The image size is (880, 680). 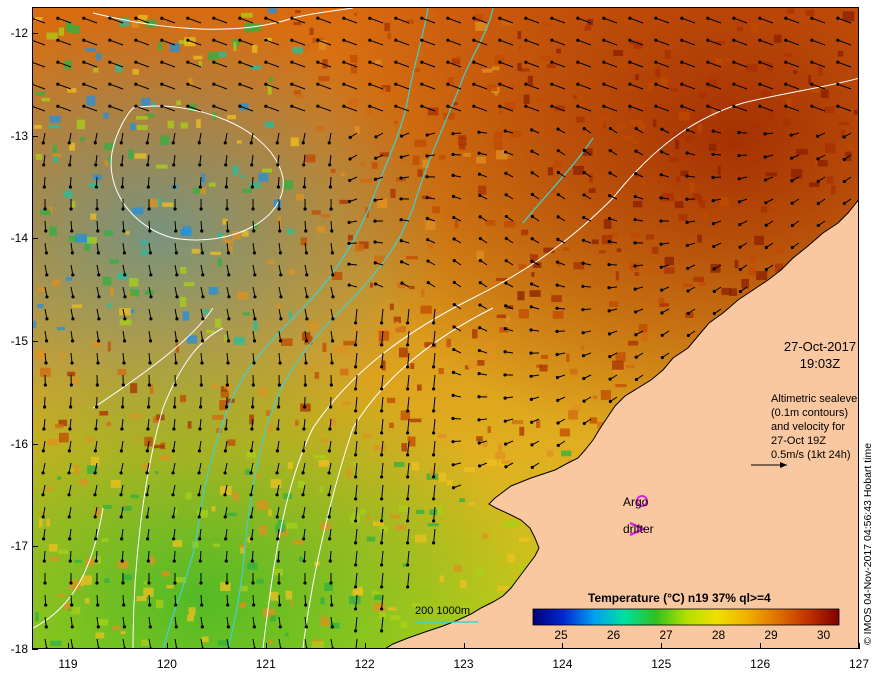 What do you see at coordinates (19, 546) in the screenshot?
I see `y-tick-label: -17` at bounding box center [19, 546].